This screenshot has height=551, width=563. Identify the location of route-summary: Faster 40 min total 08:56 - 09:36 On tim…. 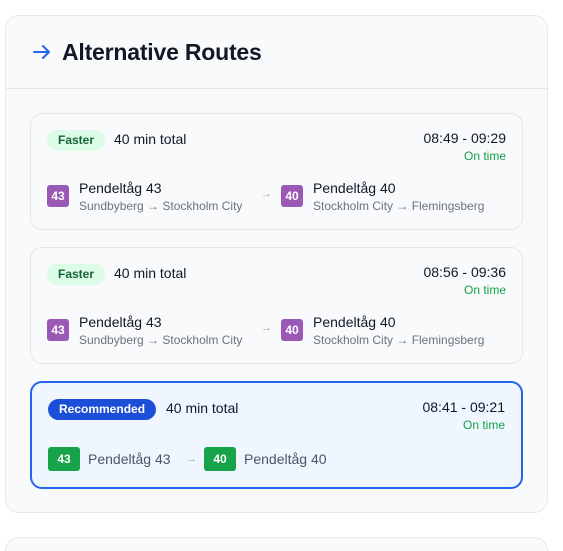
(276, 284).